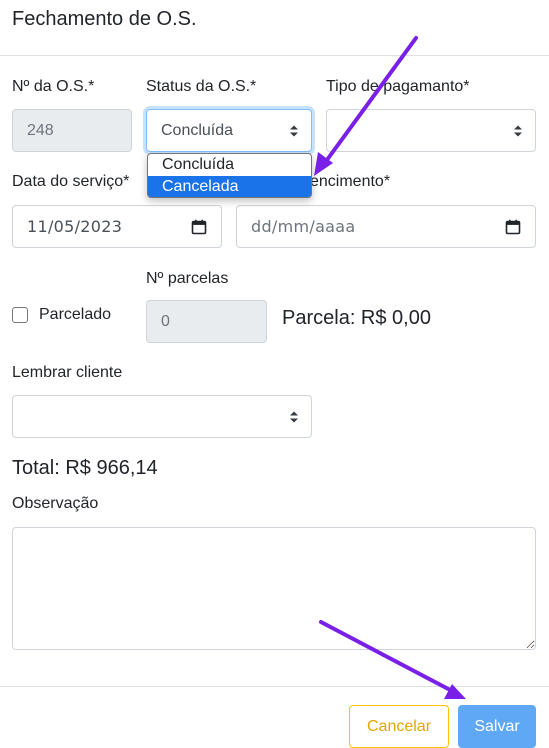 The height and width of the screenshot is (748, 549). I want to click on due-date-label: encimento*, so click(350, 181).